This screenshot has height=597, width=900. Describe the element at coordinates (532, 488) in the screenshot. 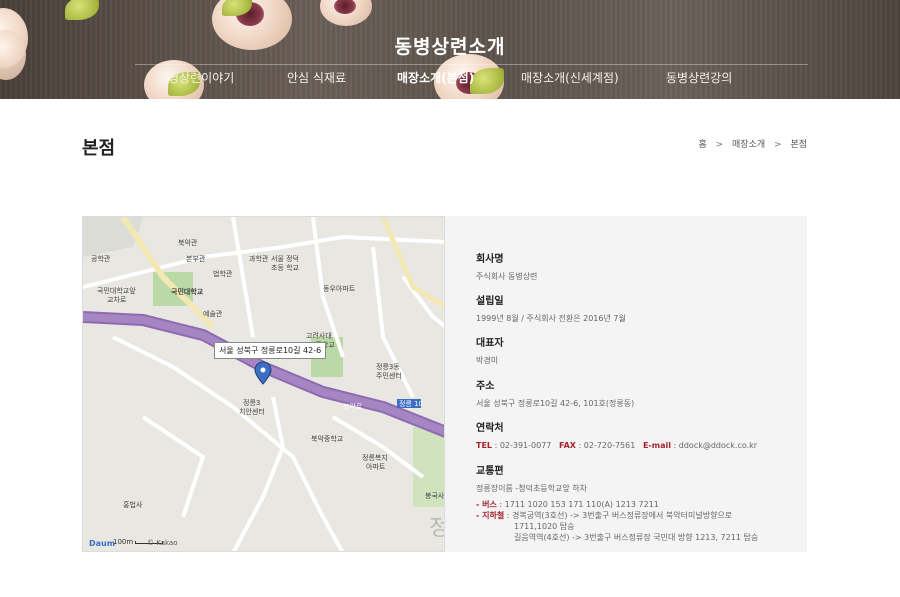

I see `transport-stop: 정릉장이름 -청덕초등학교앞 하차` at that location.